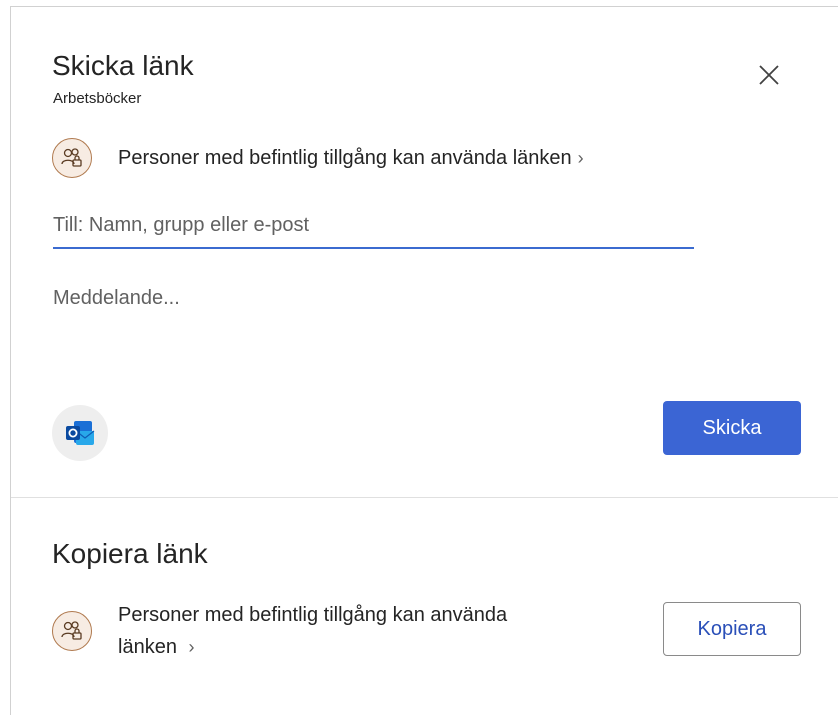 The image size is (838, 715). I want to click on background-edge, so click(5, 357).